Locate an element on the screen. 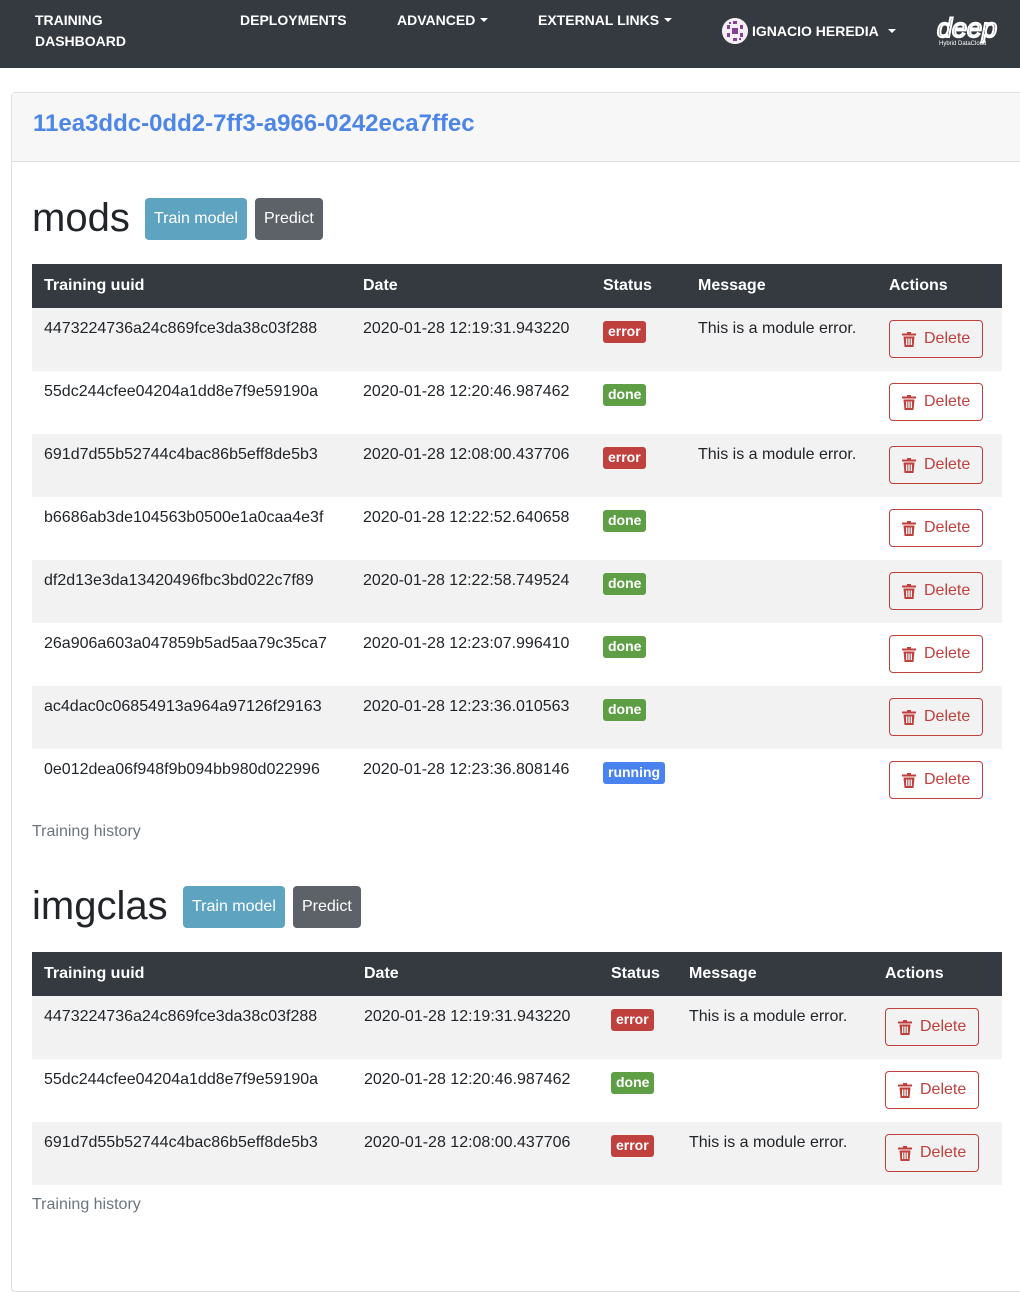 This screenshot has height=1292, width=1020. status-badge: running is located at coordinates (634, 773).